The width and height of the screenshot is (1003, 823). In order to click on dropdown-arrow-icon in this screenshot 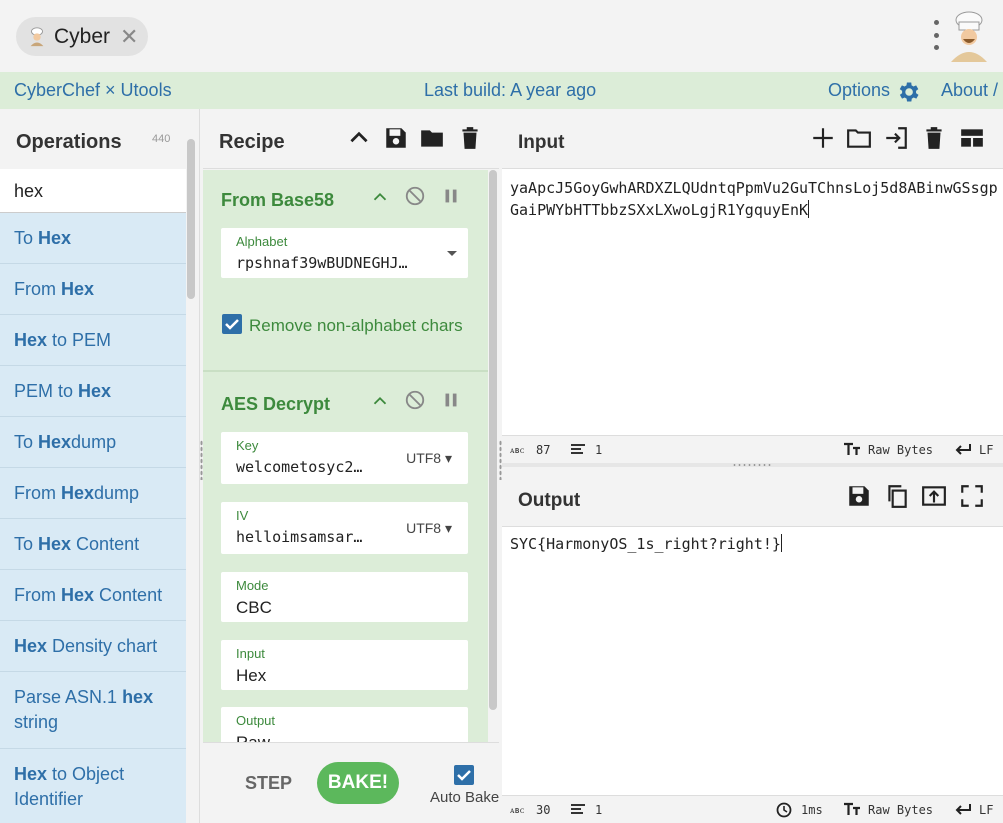, I will do `click(452, 253)`.